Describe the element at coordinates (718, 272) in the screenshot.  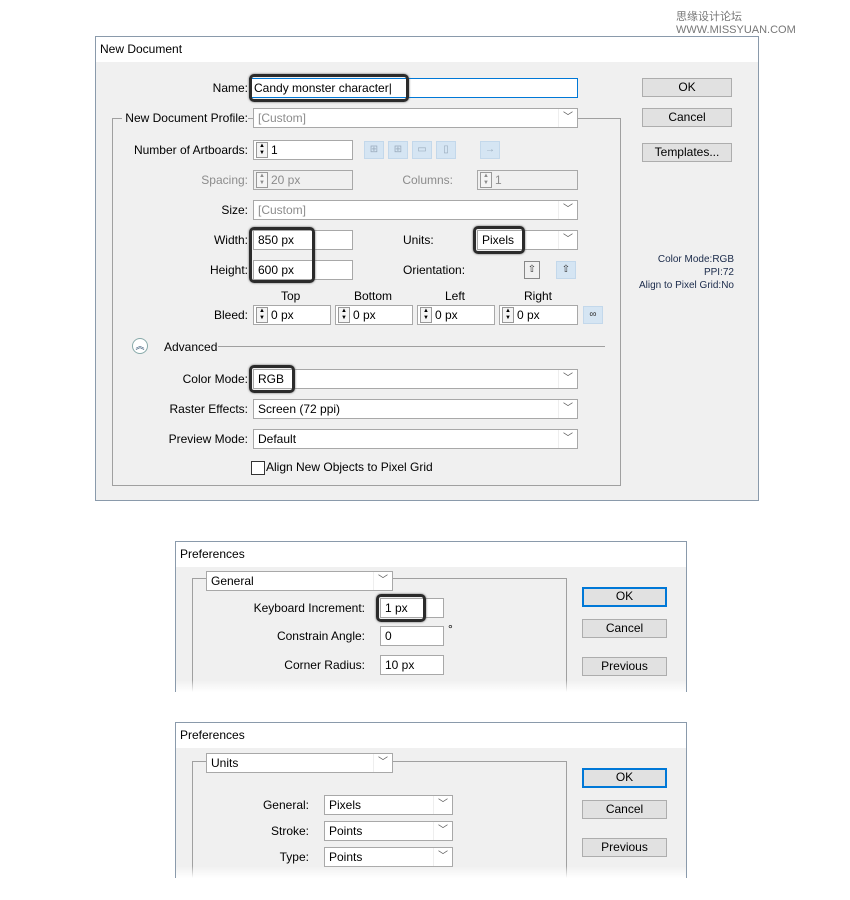
I see `ppi-info: PPI:72` at that location.